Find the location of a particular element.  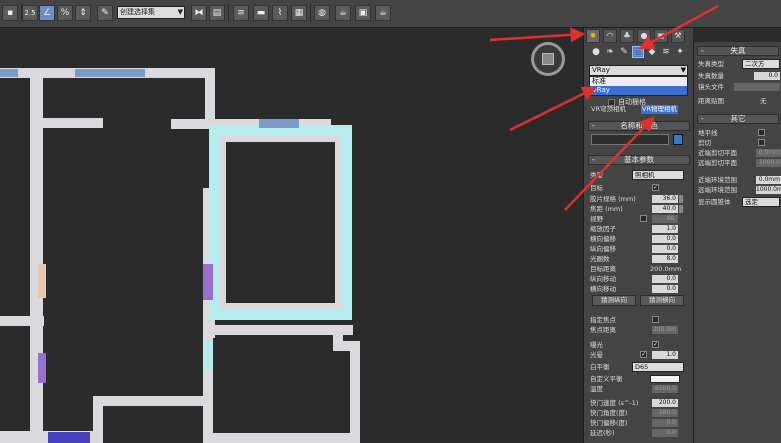

param-target-distance: 目标距离 200.0mm is located at coordinates (636, 269).